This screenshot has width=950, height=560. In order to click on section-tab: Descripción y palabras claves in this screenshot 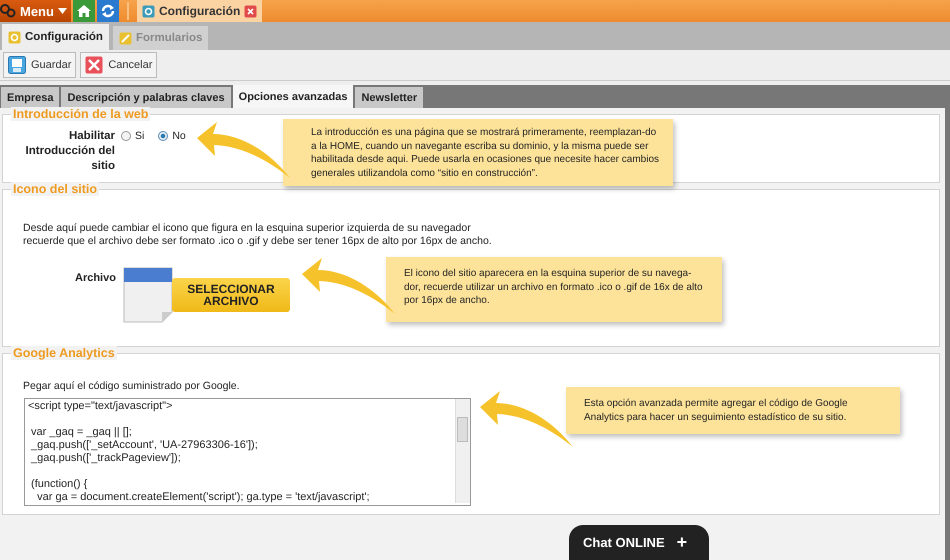, I will do `click(146, 97)`.